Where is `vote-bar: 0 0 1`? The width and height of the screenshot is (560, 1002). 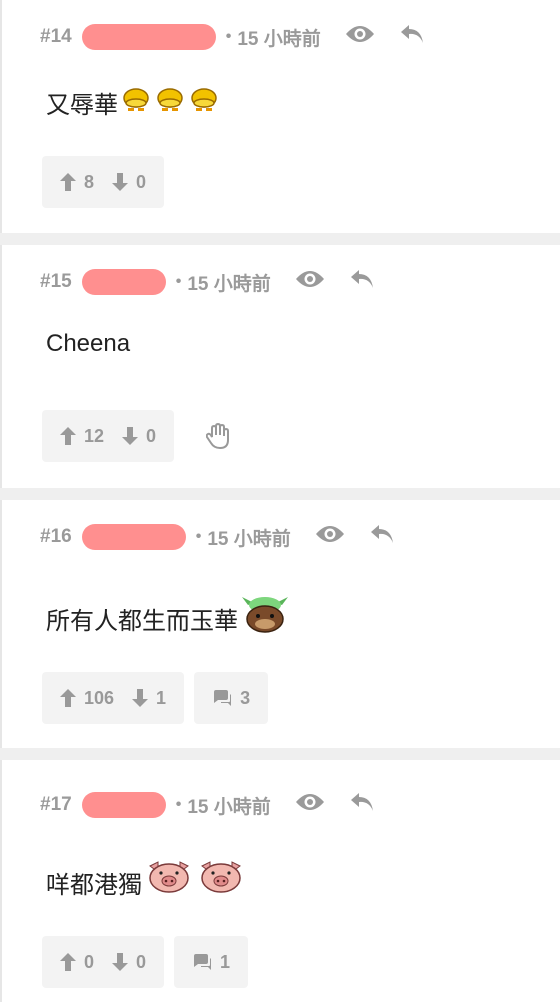
vote-bar: 0 0 1 is located at coordinates (150, 962).